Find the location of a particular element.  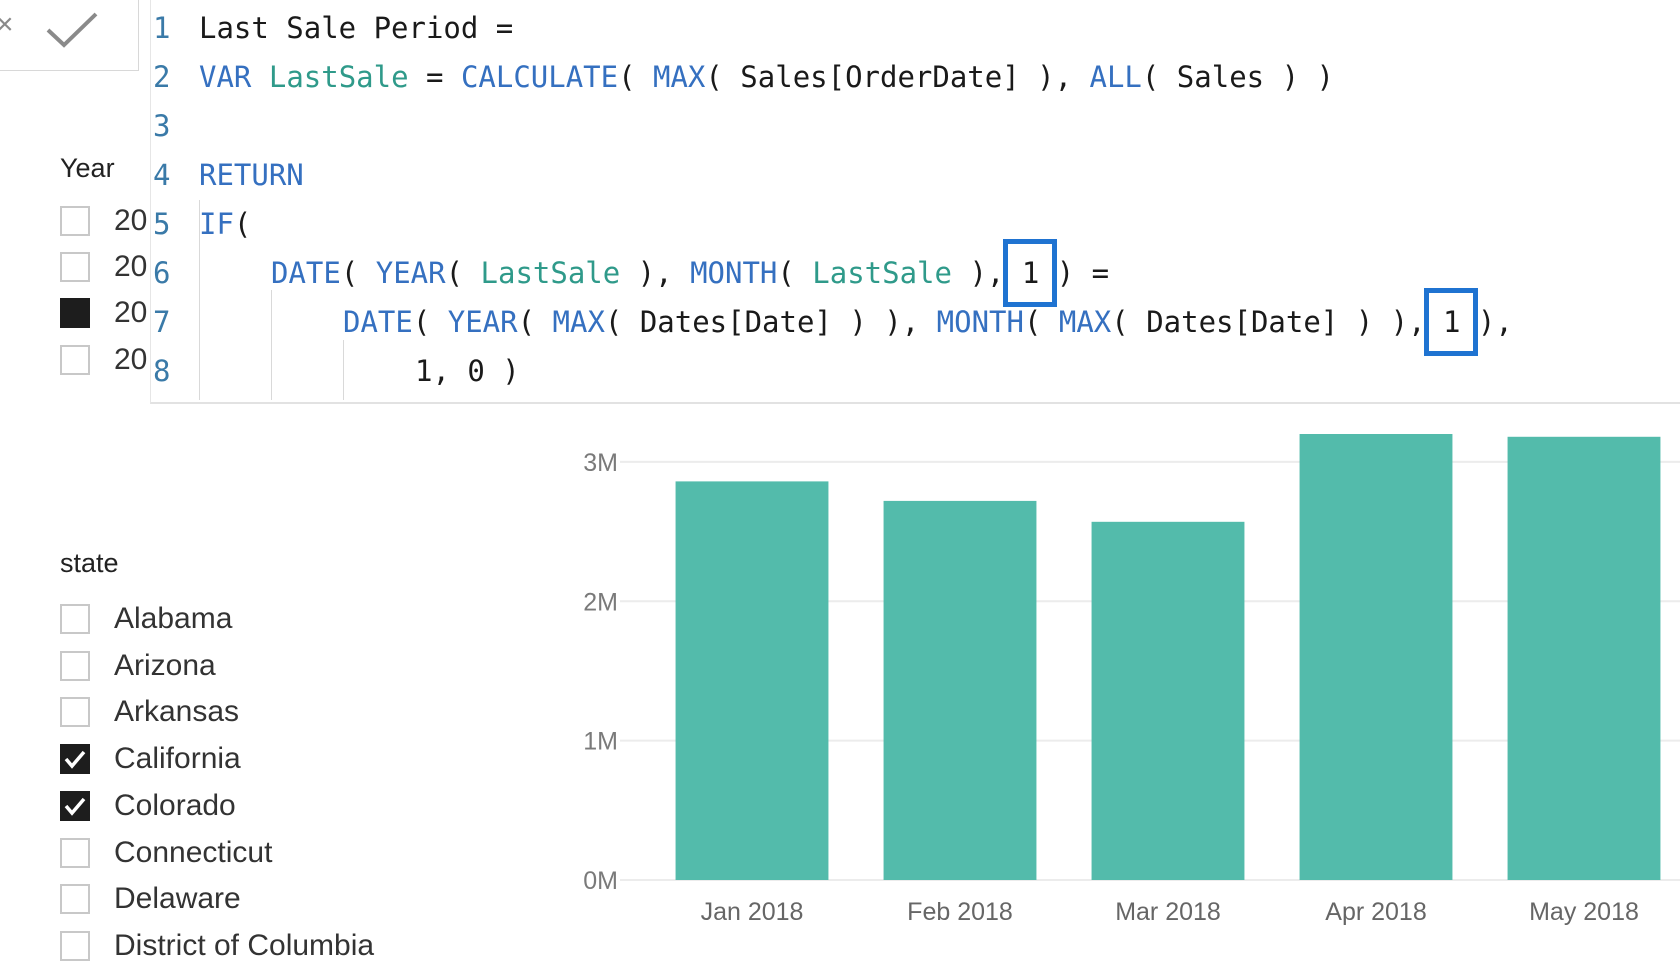

formula-bar-actions: × is located at coordinates (69, 35).